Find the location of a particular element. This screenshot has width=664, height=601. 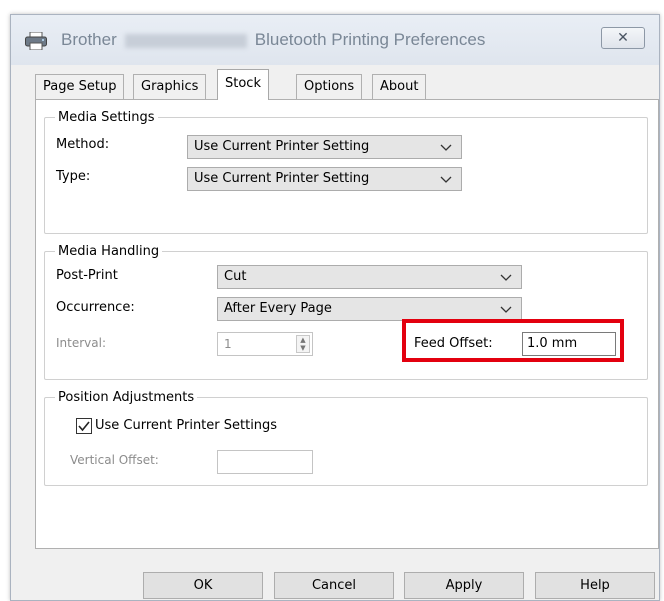

title-suffix: Bluetooth Printing Preferences is located at coordinates (370, 39).